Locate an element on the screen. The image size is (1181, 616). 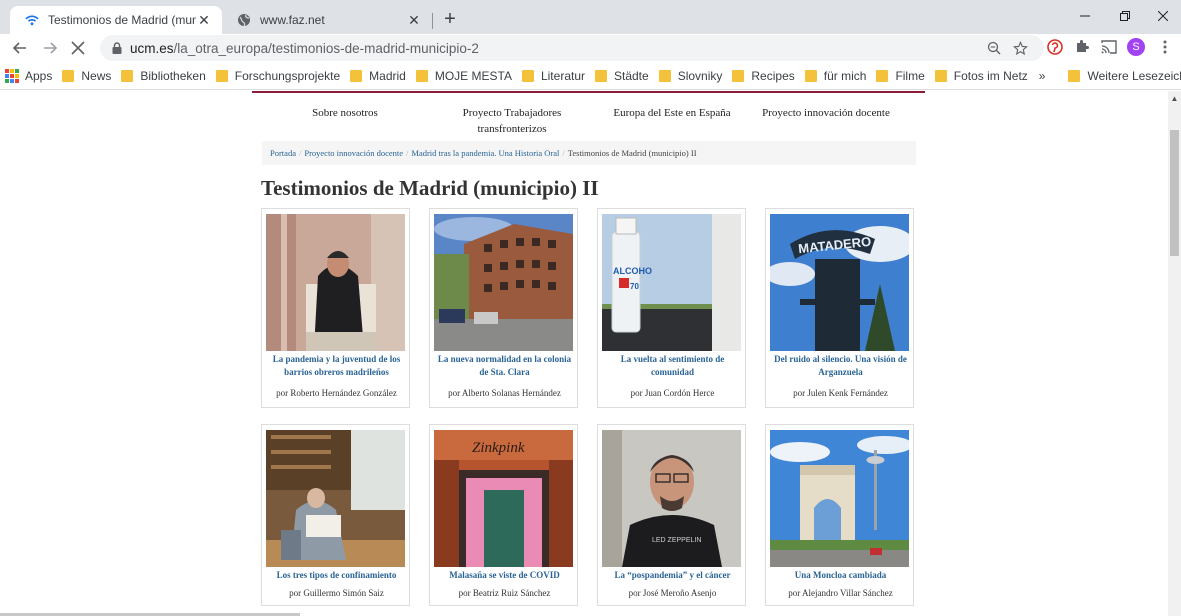
close-window-icon is located at coordinates (1160, 16).